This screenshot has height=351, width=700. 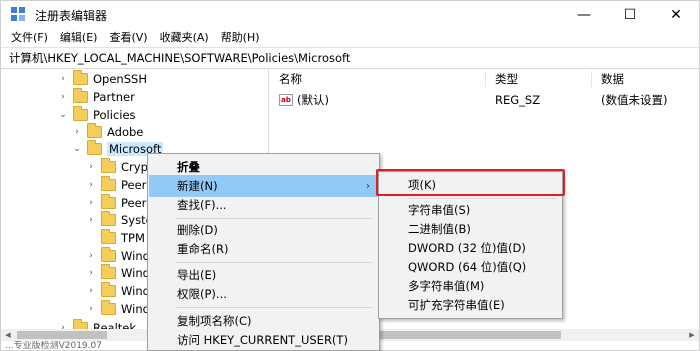 What do you see at coordinates (8, 335) in the screenshot?
I see `scroll-left-icon: ◀` at bounding box center [8, 335].